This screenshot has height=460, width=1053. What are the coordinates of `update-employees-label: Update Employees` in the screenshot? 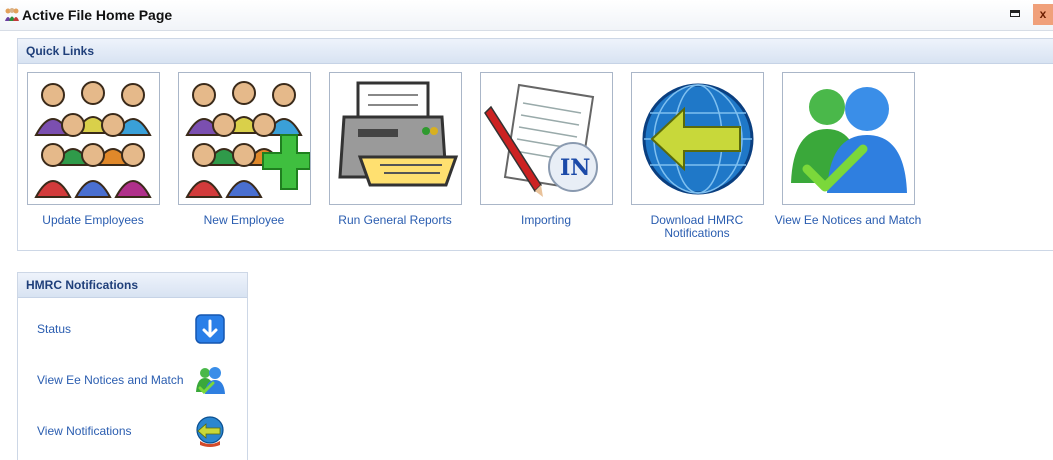 It's located at (93, 220).